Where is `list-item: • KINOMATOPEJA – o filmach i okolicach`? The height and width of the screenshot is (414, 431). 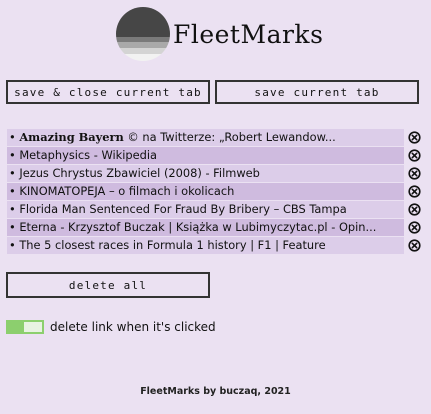
list-item: • KINOMATOPEJA – o filmach i okolicach is located at coordinates (216, 191).